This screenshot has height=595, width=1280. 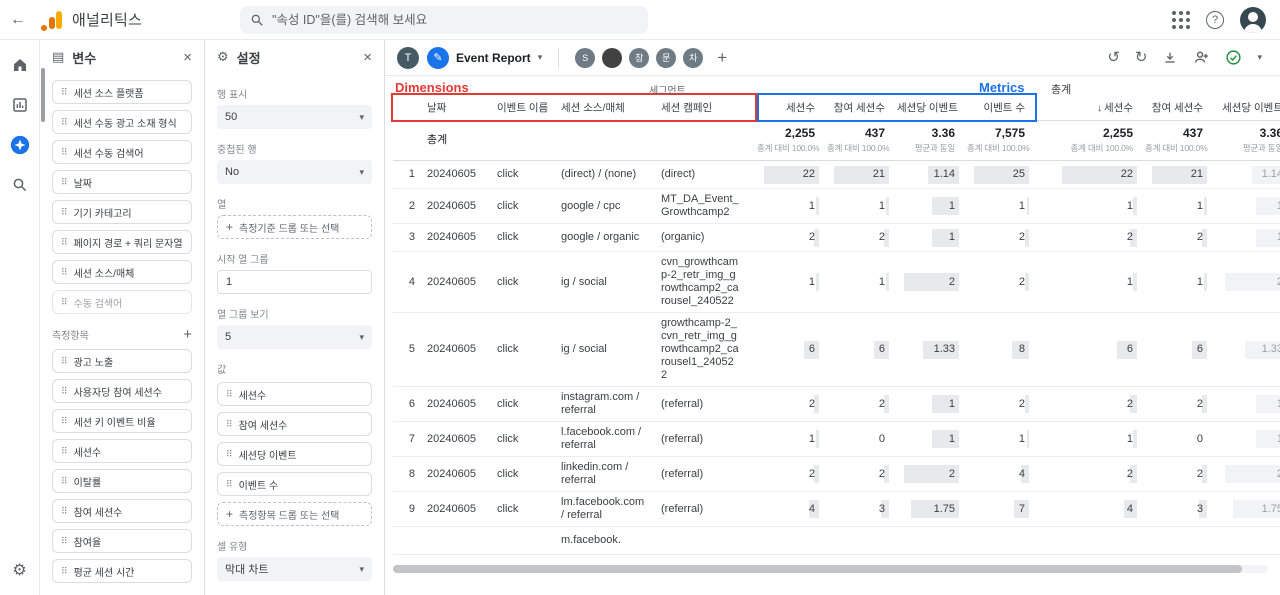 What do you see at coordinates (455, 20) in the screenshot?
I see `search-input` at bounding box center [455, 20].